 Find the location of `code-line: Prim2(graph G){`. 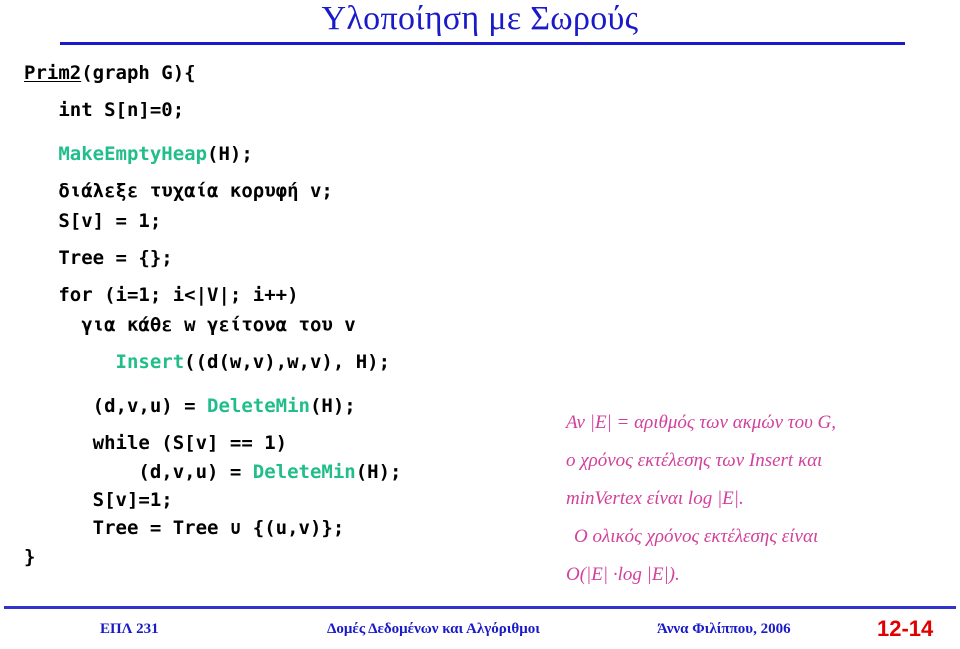

code-line: Prim2(graph G){ is located at coordinates (294, 73).